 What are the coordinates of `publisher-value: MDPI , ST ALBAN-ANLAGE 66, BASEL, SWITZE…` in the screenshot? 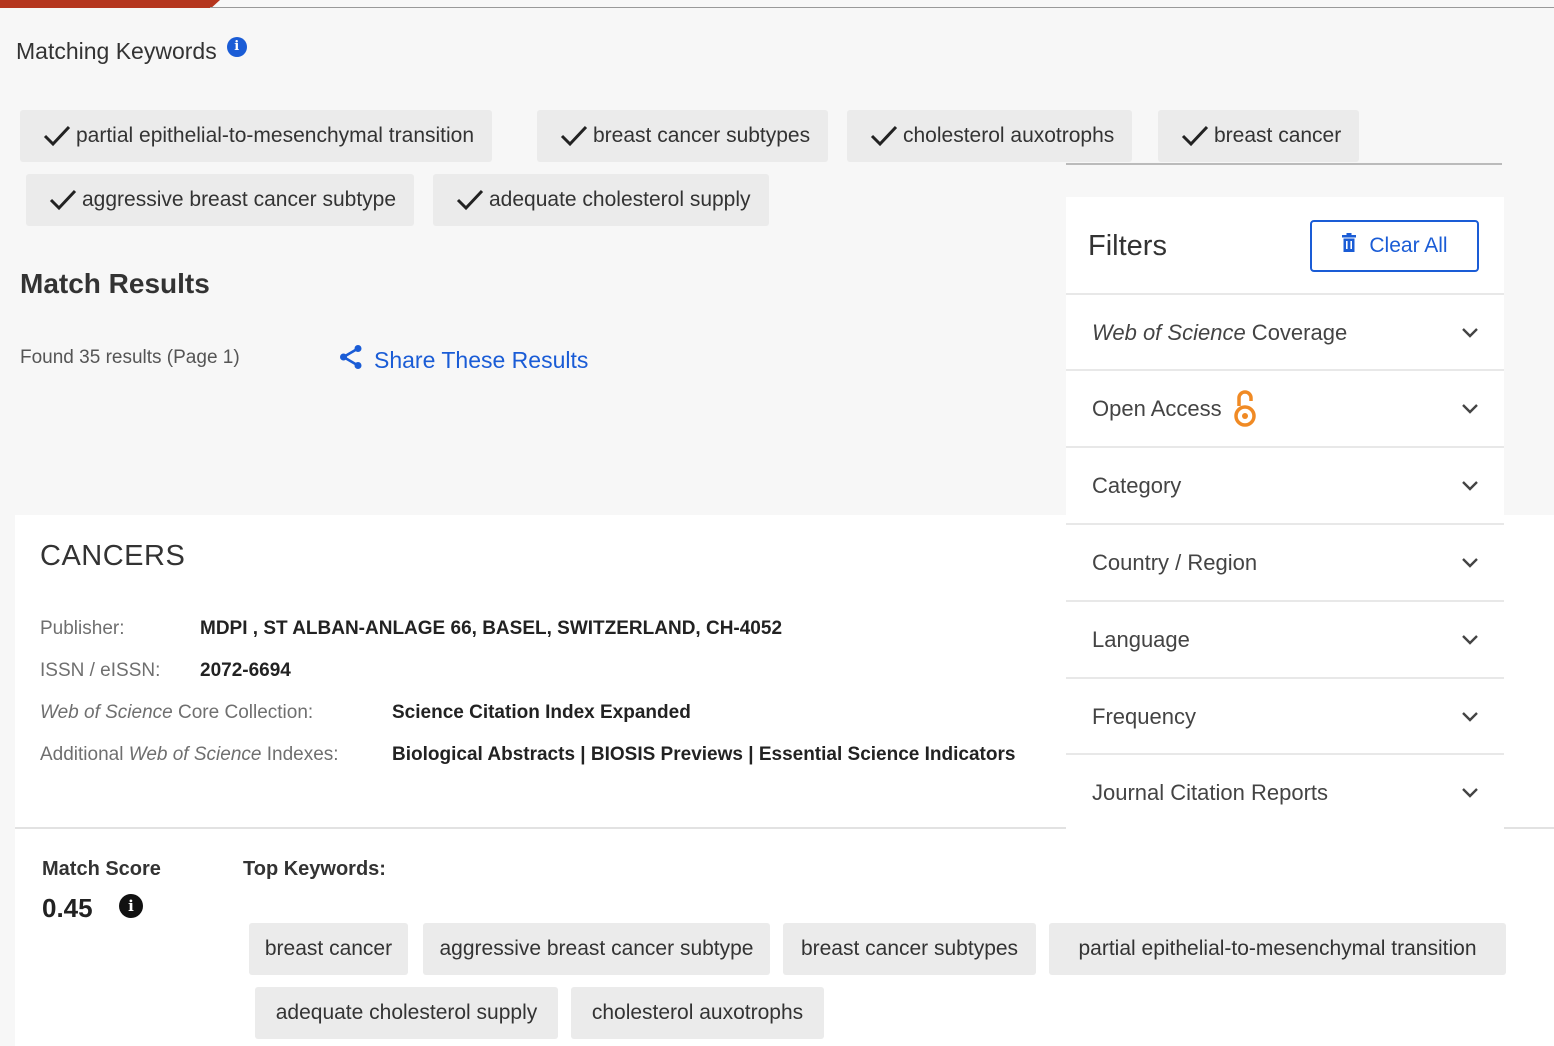 It's located at (491, 628).